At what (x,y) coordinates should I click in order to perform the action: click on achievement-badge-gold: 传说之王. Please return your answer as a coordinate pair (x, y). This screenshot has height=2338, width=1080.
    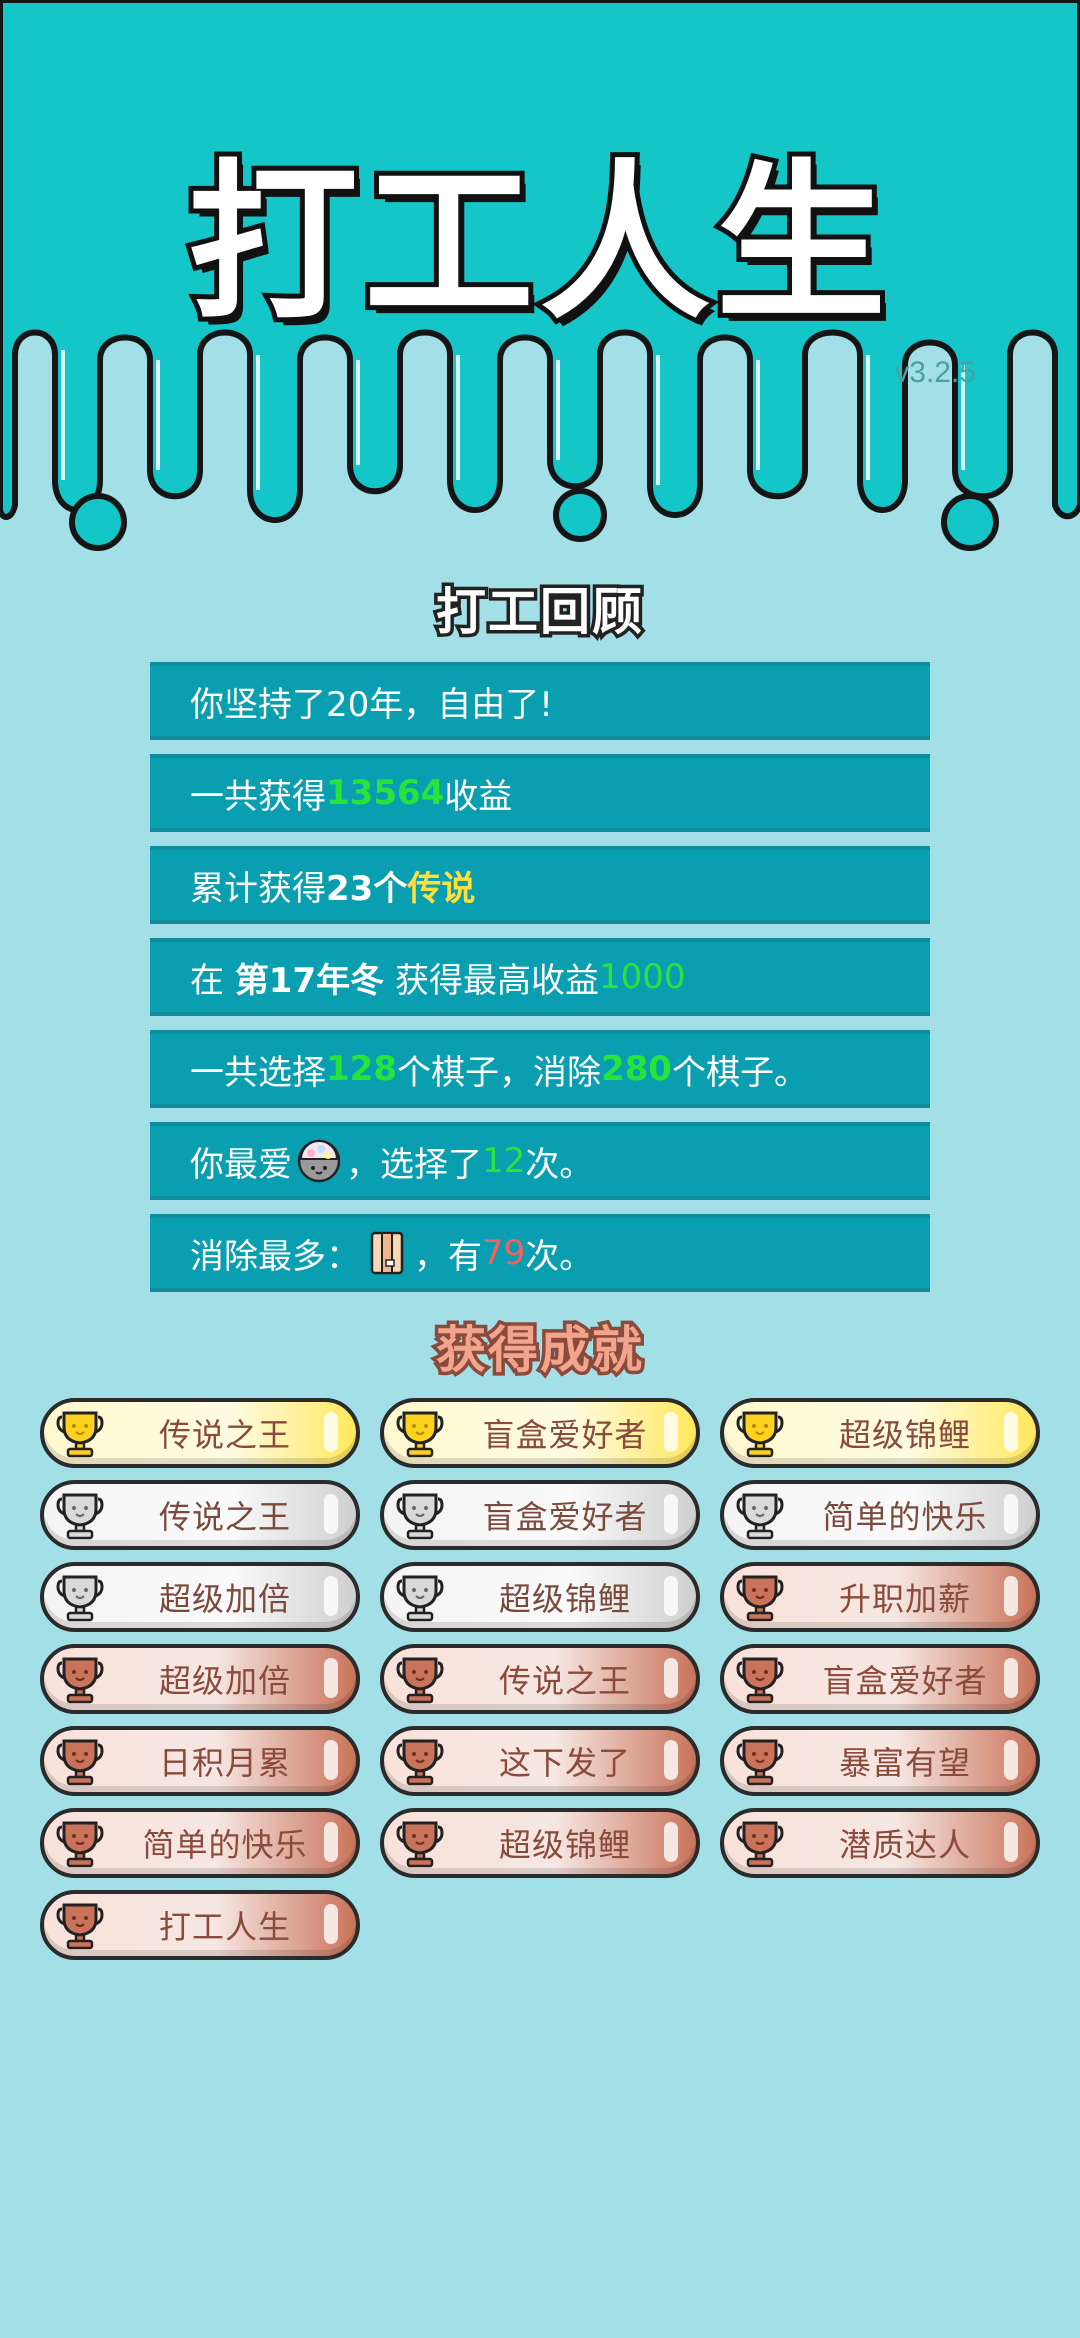
    Looking at the image, I should click on (200, 1433).